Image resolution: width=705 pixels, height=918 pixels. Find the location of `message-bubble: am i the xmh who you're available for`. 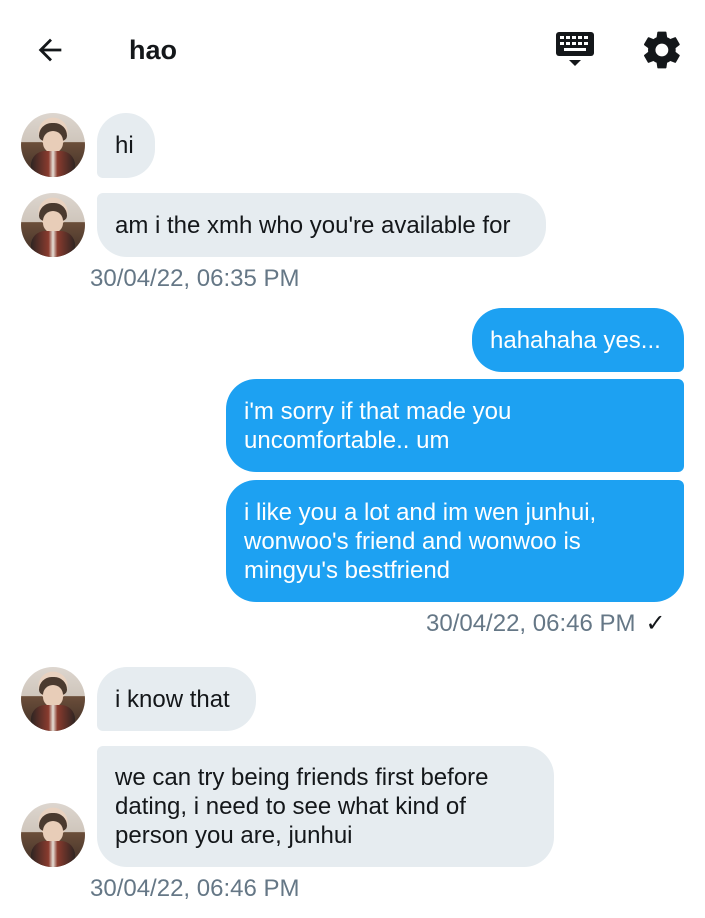

message-bubble: am i the xmh who you're available for is located at coordinates (321, 225).